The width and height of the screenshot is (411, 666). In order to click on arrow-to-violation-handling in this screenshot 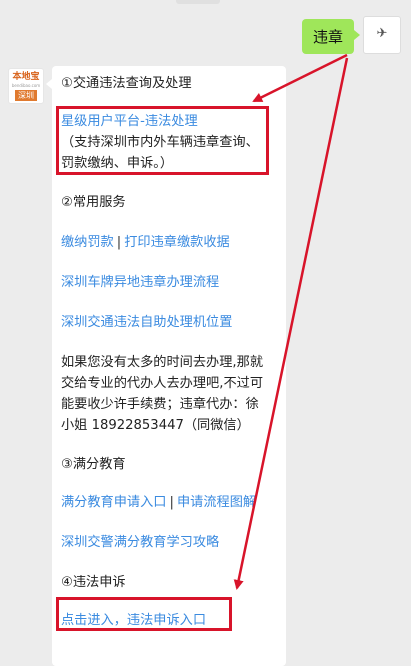, I will do `click(300, 78)`.